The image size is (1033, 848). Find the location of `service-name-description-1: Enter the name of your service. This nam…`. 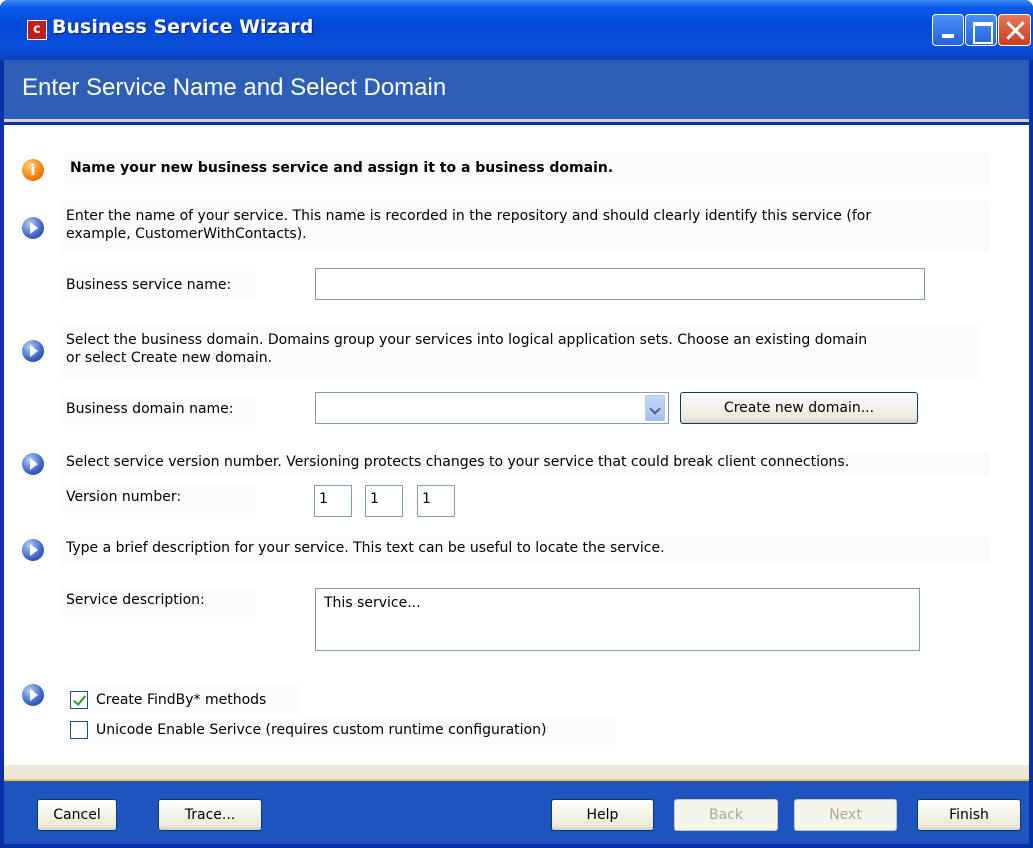

service-name-description-1: Enter the name of your service. This nam… is located at coordinates (469, 216).